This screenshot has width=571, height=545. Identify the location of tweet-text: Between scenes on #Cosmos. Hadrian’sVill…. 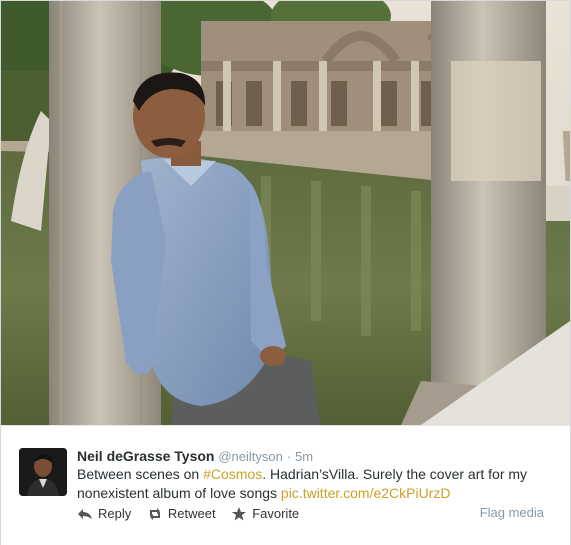
(317, 484).